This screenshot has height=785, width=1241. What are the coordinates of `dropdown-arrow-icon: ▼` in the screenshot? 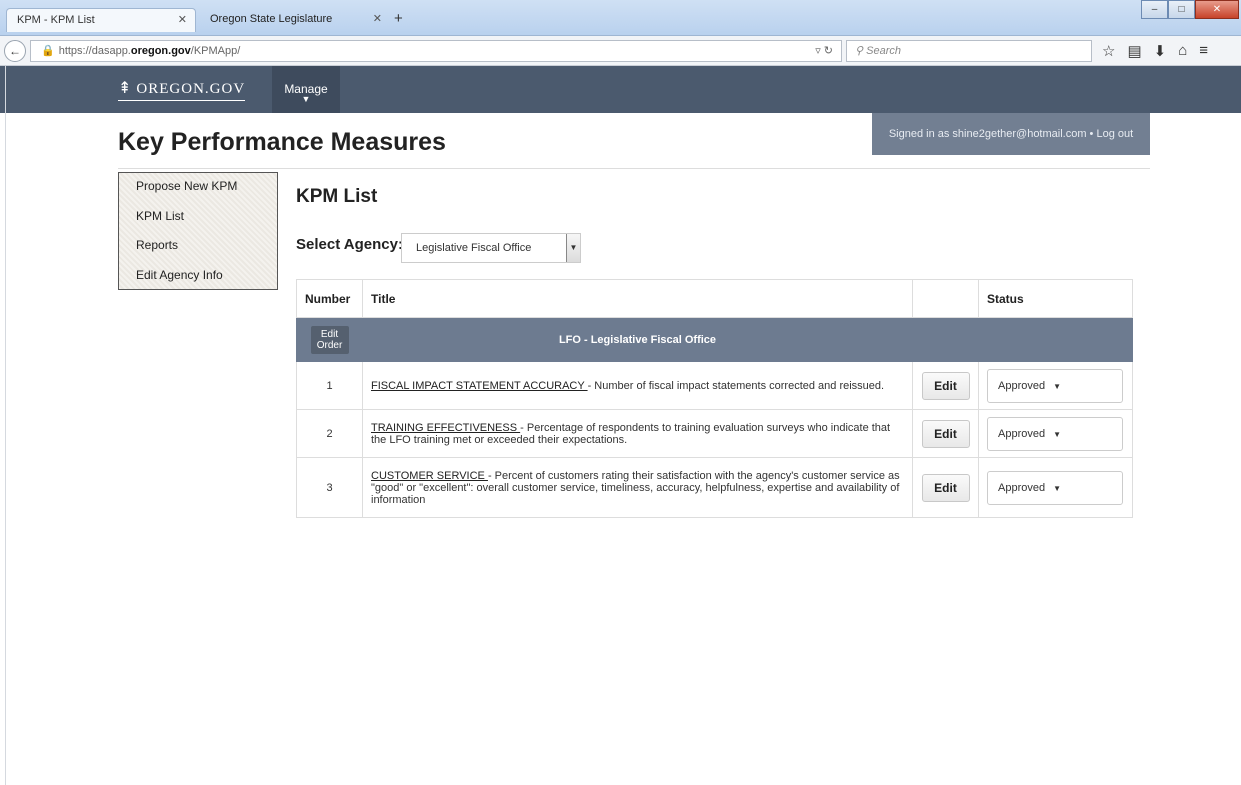 It's located at (573, 248).